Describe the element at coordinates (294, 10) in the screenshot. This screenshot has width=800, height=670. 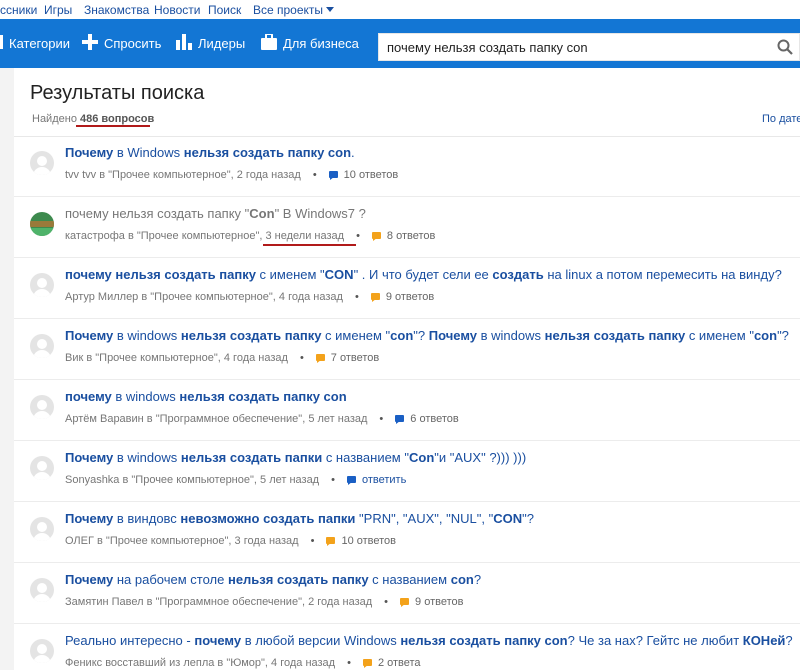
I see `topnav-all-projects: Все проекты` at that location.